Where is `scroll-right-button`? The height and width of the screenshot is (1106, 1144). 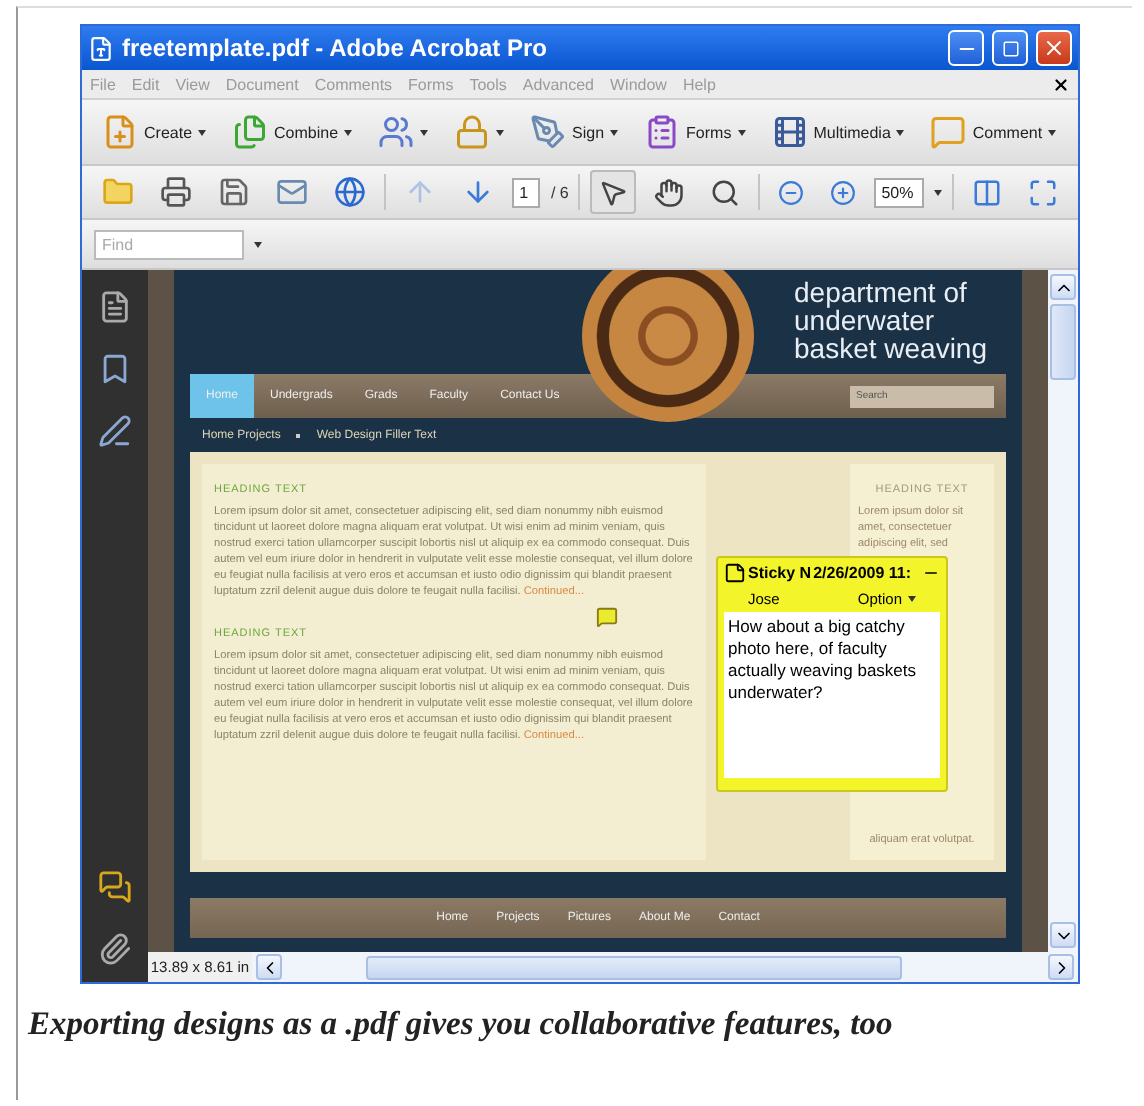 scroll-right-button is located at coordinates (1061, 967).